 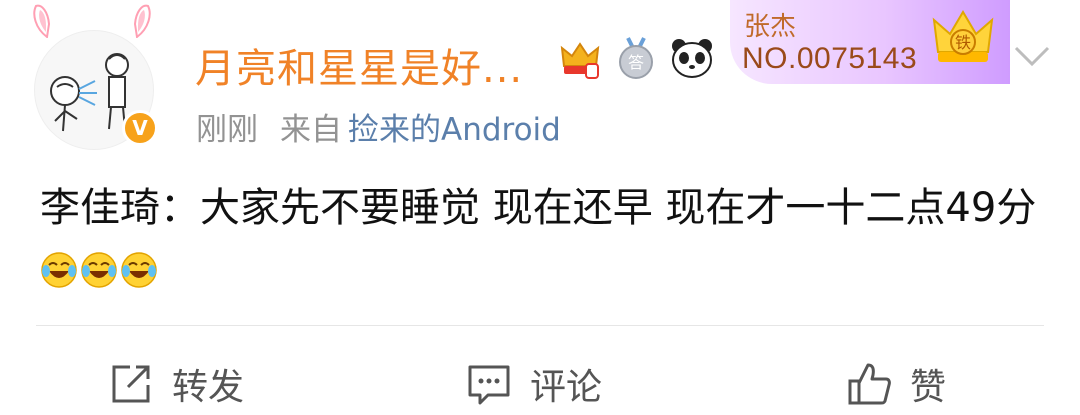 What do you see at coordinates (489, 385) in the screenshot?
I see `comment-icon` at bounding box center [489, 385].